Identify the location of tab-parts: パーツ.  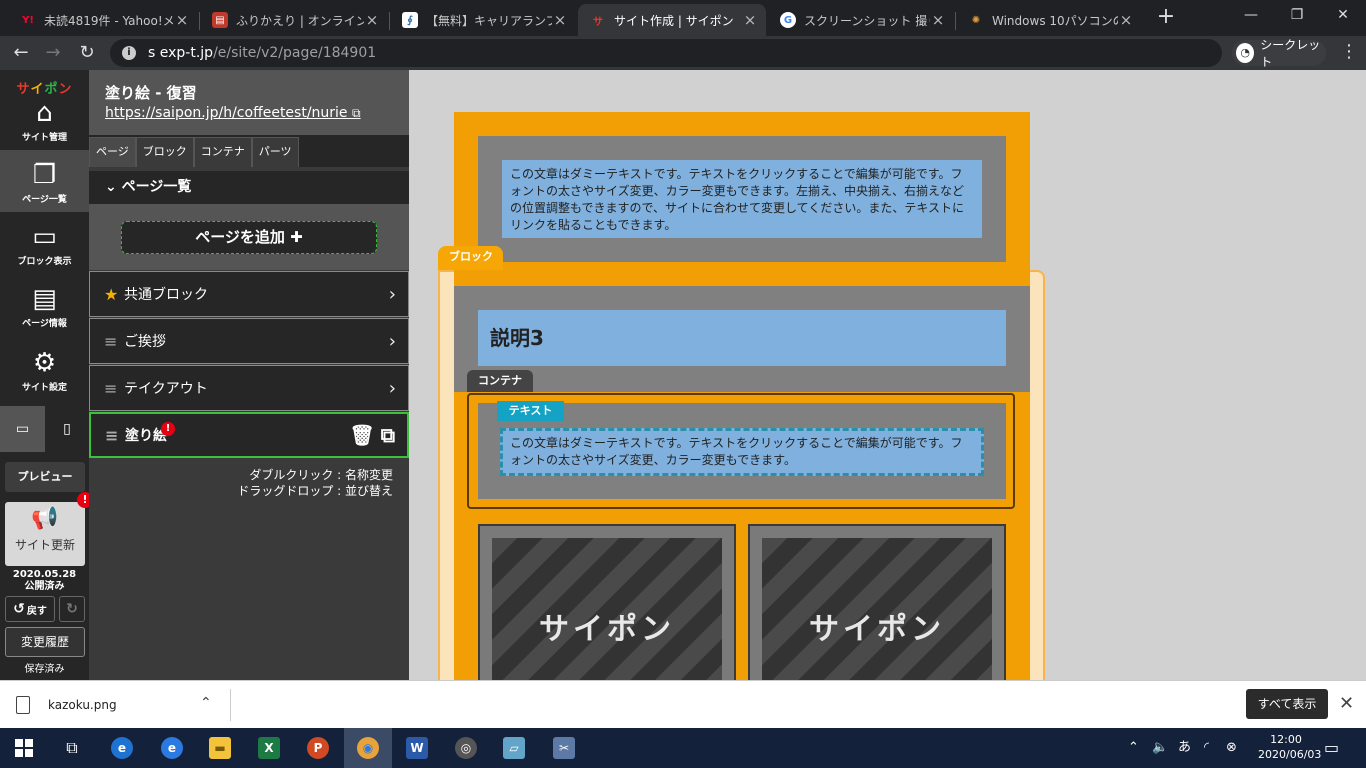
(275, 152).